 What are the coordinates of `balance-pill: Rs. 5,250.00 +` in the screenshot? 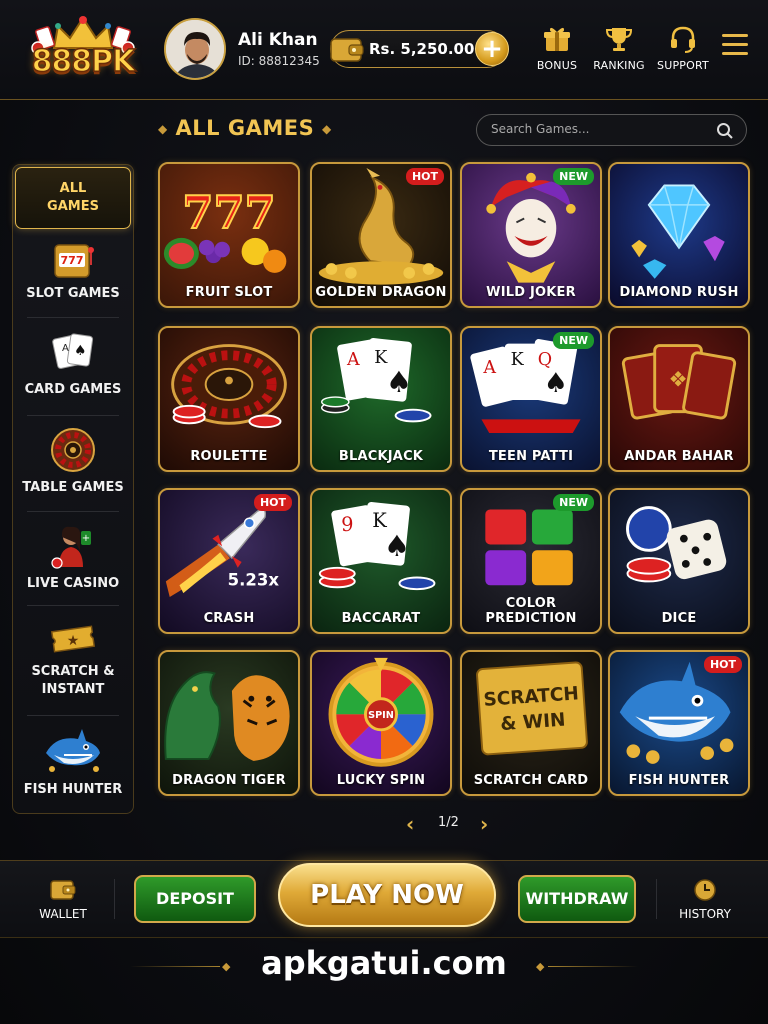 It's located at (419, 49).